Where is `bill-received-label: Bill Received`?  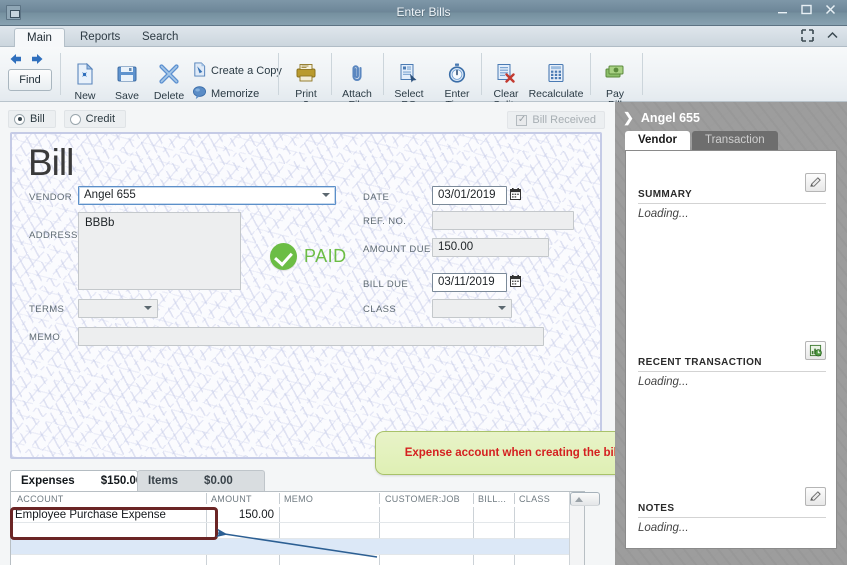 bill-received-label: Bill Received is located at coordinates (564, 120).